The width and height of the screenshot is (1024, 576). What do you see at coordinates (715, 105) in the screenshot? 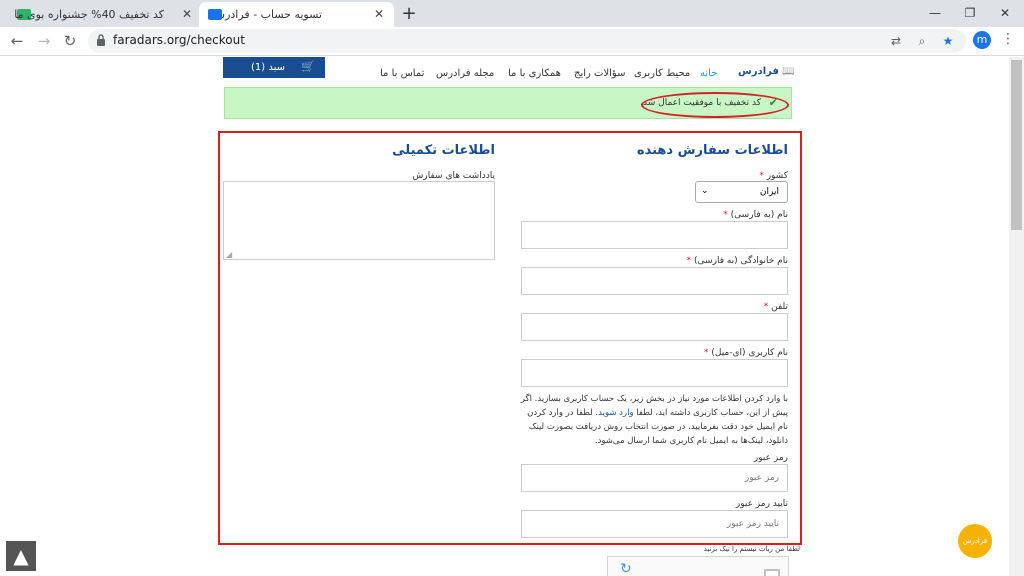
I see `highlight-ellipse` at bounding box center [715, 105].